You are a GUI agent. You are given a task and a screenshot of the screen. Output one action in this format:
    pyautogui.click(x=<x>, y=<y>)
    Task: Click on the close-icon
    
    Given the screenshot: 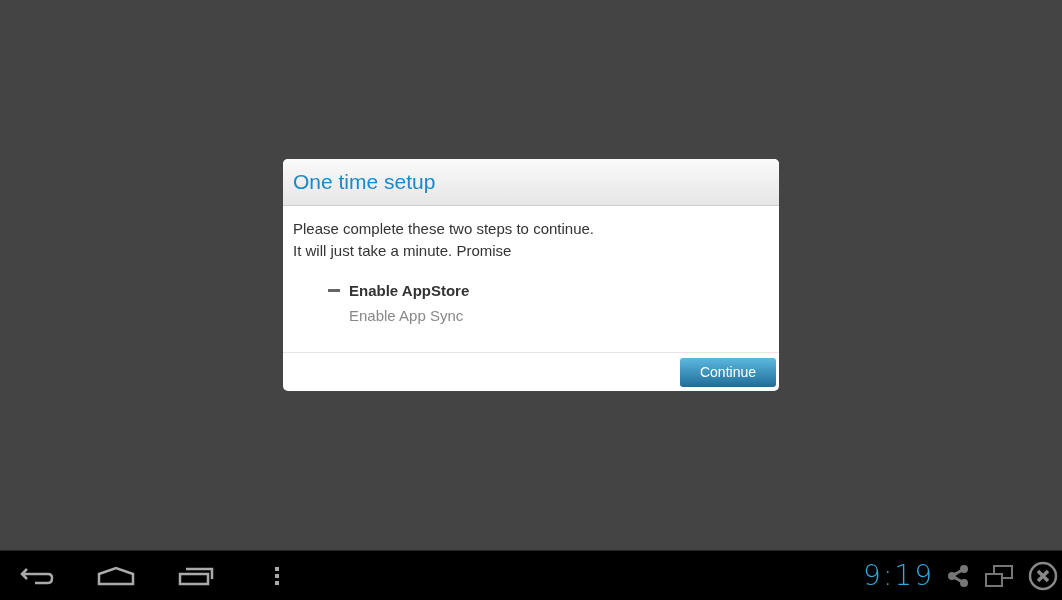 What is the action you would take?
    pyautogui.click(x=1043, y=575)
    